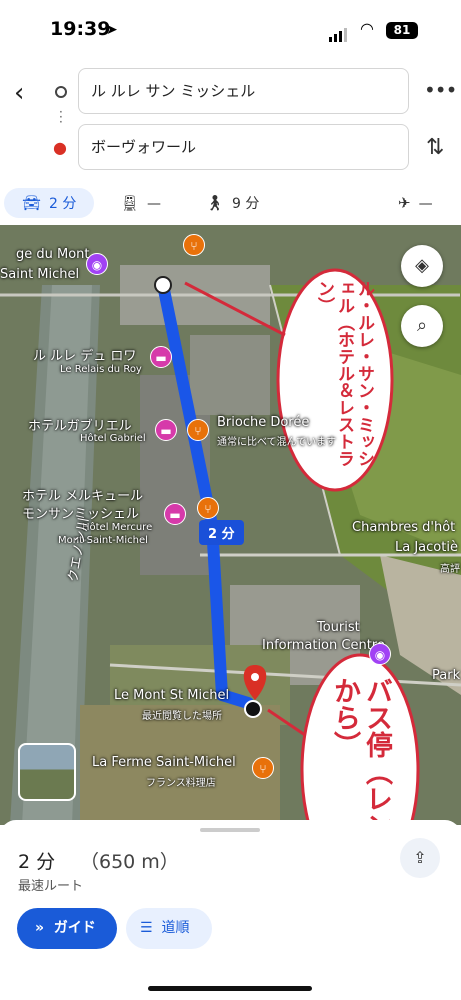 This screenshot has height=1000, width=461. I want to click on map-label-mercure-fr: Hôtel Mercure, so click(117, 527).